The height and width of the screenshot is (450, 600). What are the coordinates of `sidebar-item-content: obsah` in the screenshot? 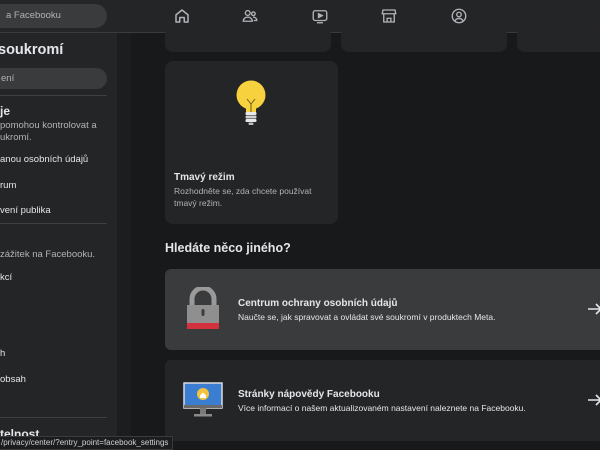 It's located at (13, 379).